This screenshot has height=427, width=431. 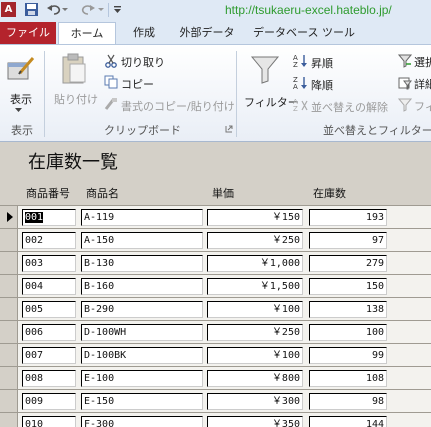 What do you see at coordinates (255, 217) in the screenshot?
I see `unit-price-field: ￥150` at bounding box center [255, 217].